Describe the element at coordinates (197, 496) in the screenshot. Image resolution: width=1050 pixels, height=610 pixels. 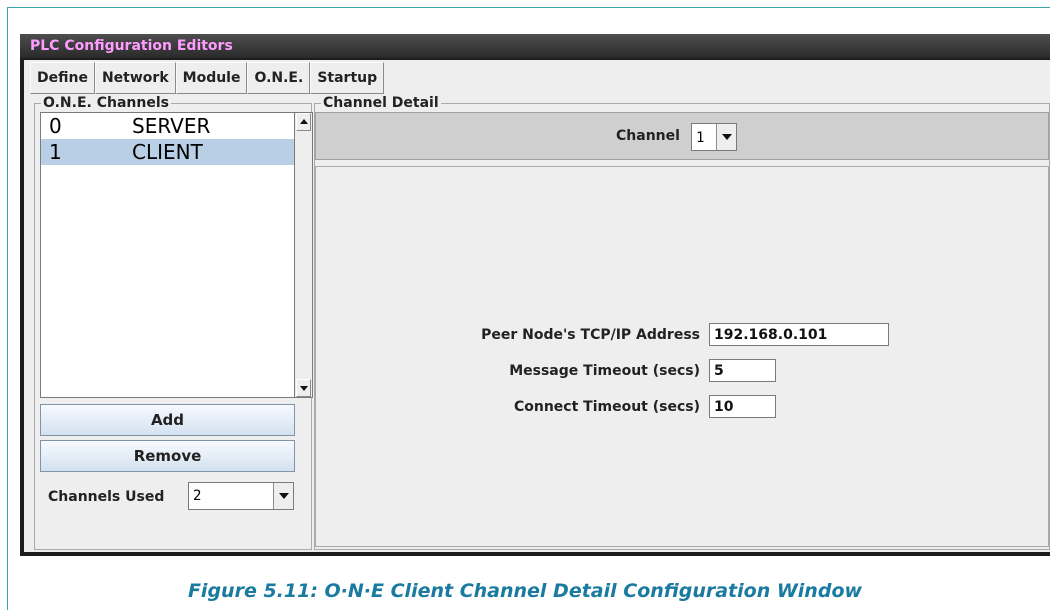
I see `channels-used-value: 2` at that location.